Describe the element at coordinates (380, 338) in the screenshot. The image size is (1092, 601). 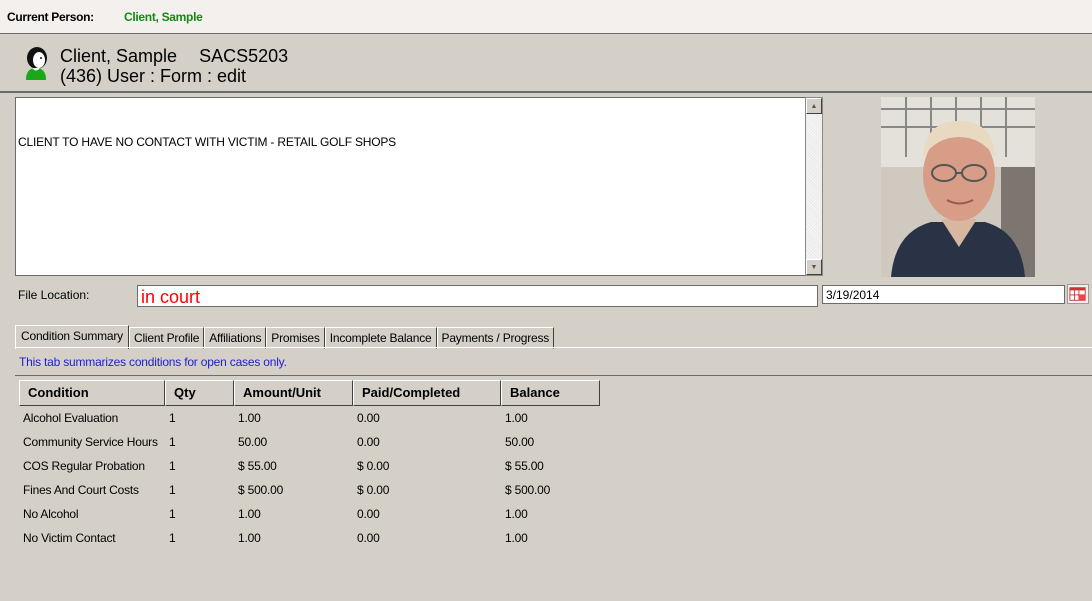
I see `tab-incomplete-balance: Incomplete Balance` at that location.